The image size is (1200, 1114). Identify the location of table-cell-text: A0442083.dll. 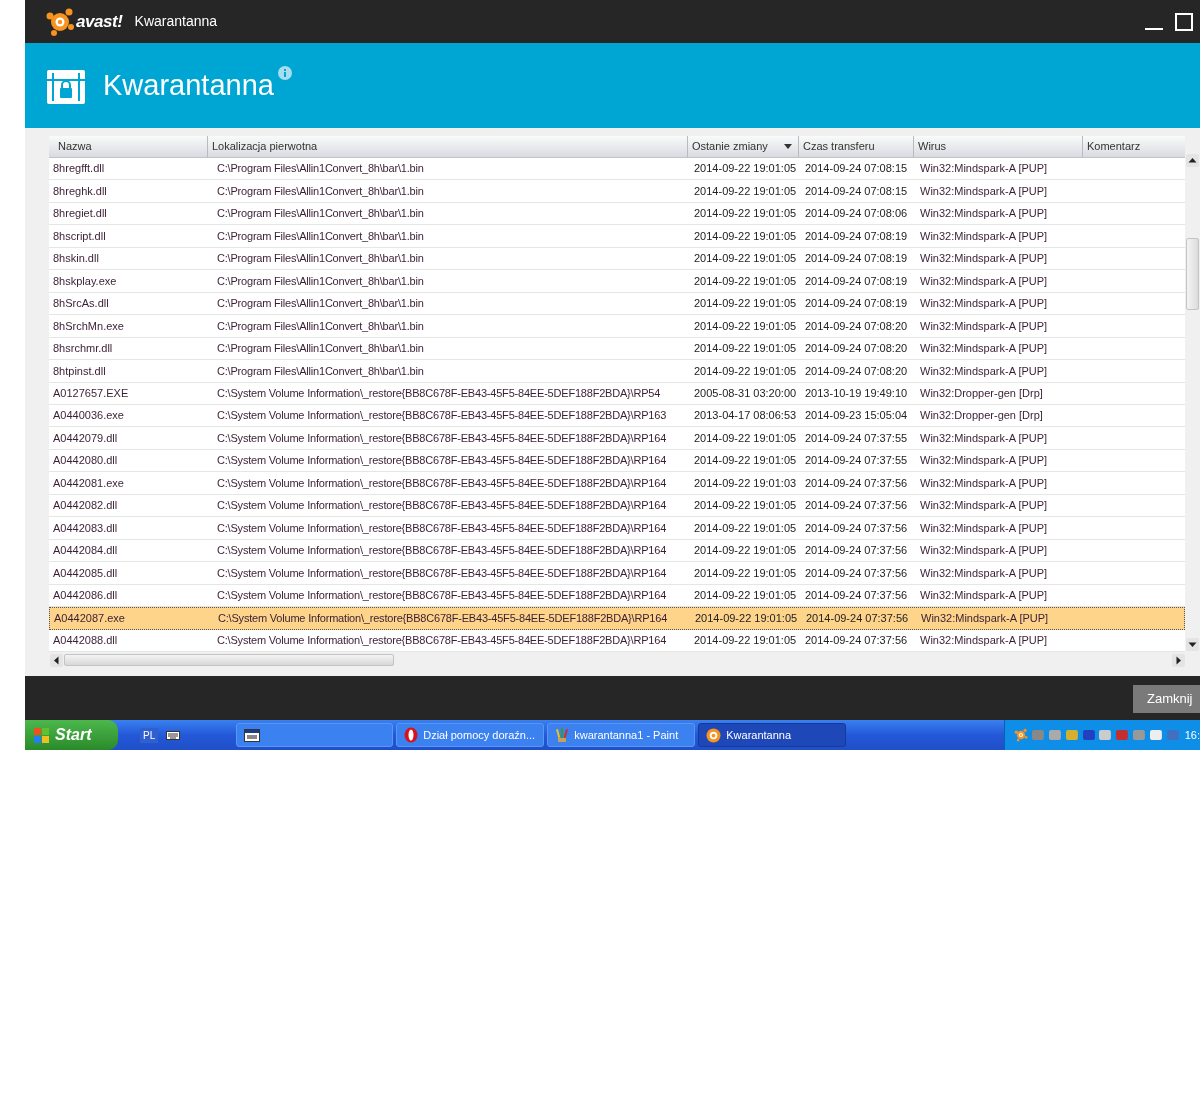
(85, 528).